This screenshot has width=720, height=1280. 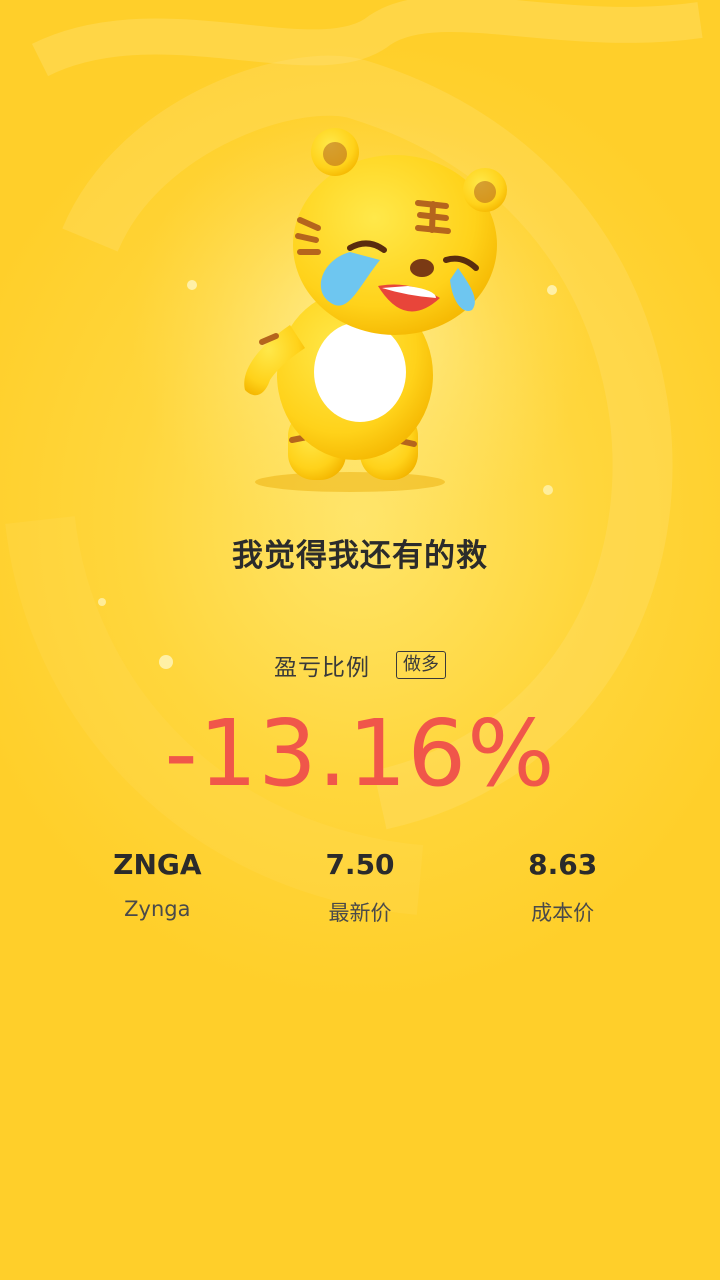 I want to click on page-title: 我觉得我还有的救, so click(x=360, y=556).